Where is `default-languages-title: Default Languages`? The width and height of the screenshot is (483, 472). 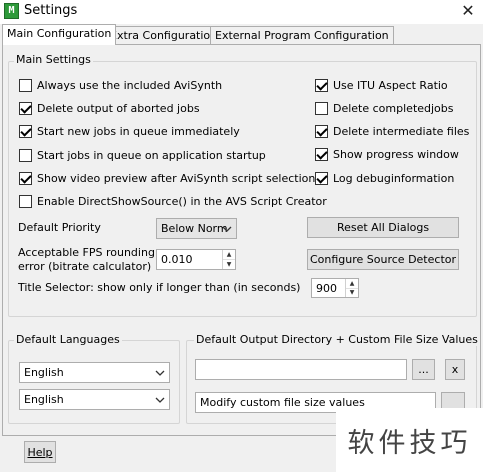
default-languages-title: Default Languages is located at coordinates (68, 339).